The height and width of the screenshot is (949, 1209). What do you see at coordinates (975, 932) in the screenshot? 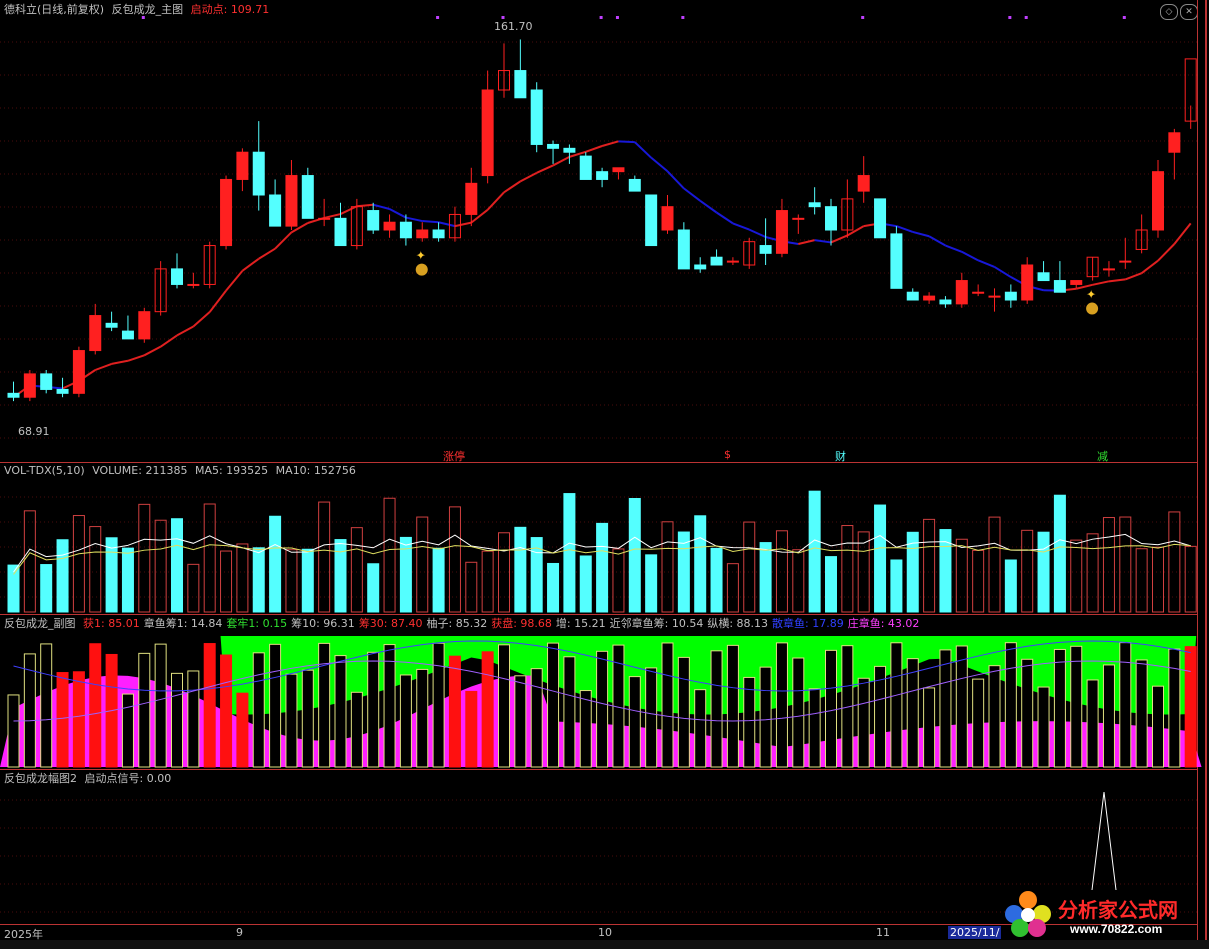
I see `x-label-cursor-date: 2025/11/` at bounding box center [975, 932].